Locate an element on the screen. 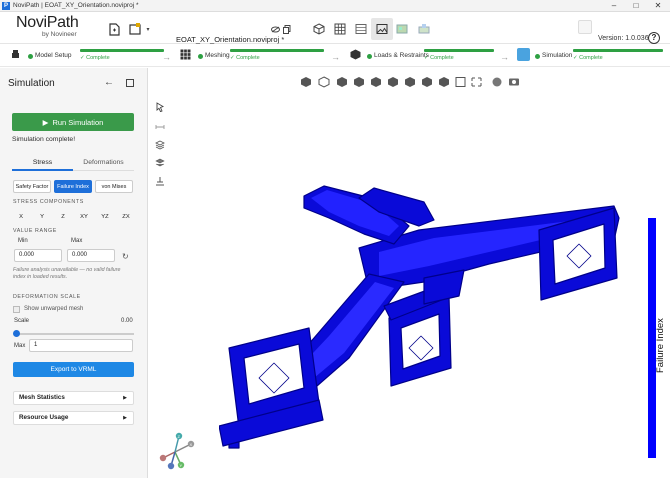 This screenshot has height=478, width=670. close-button: ✕ is located at coordinates (658, 6).